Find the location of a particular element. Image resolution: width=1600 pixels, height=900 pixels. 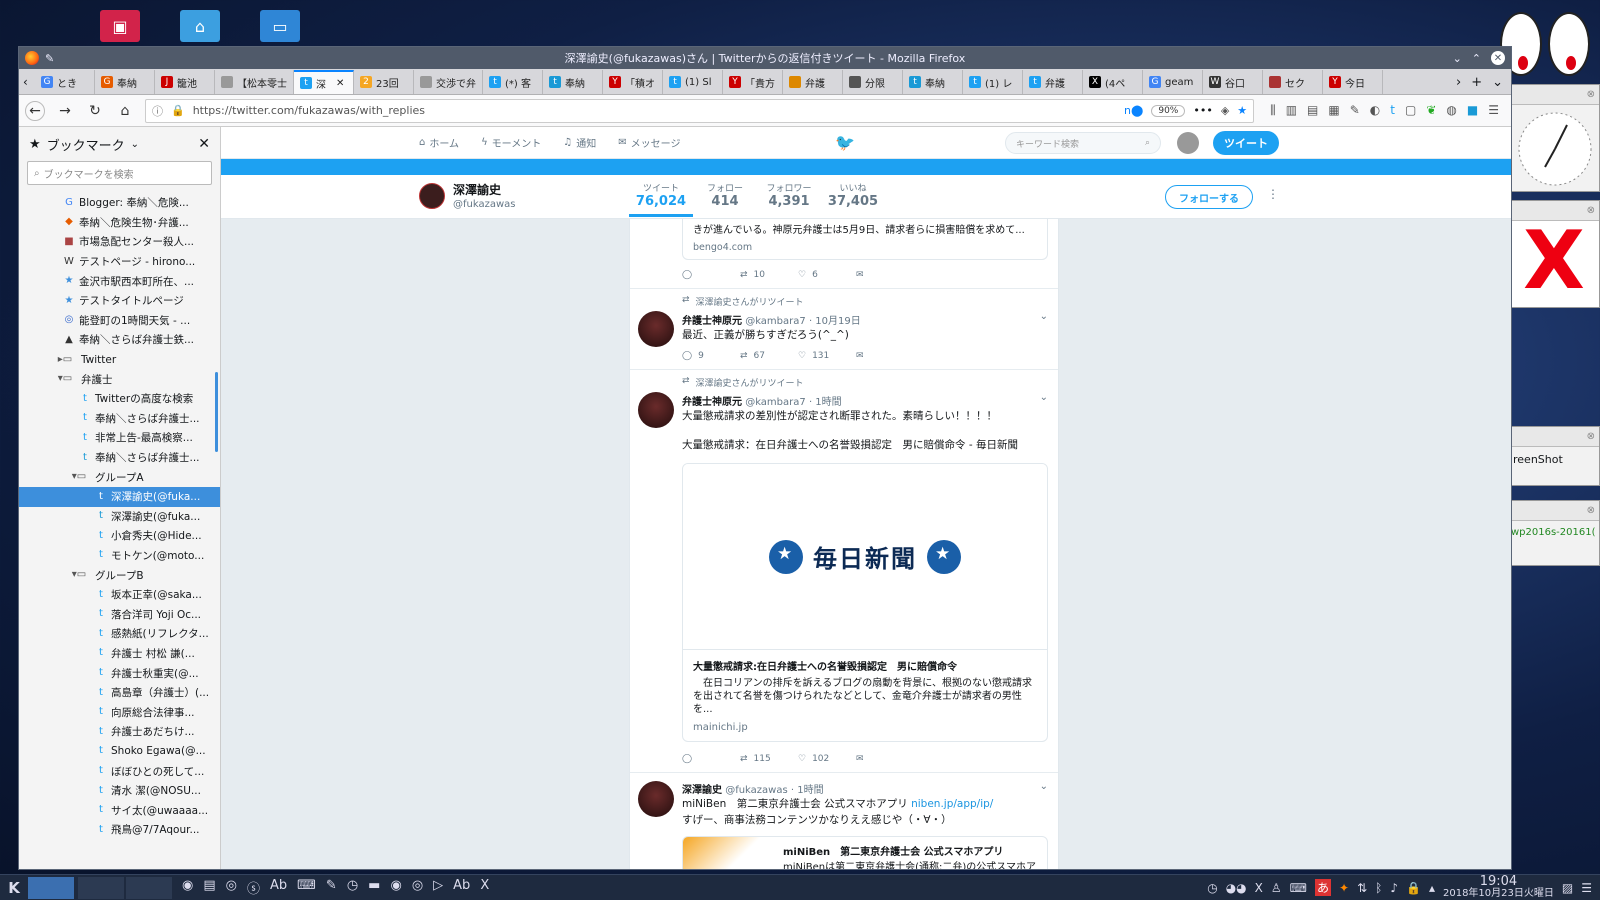

browser-tab: 分限 is located at coordinates (873, 82).